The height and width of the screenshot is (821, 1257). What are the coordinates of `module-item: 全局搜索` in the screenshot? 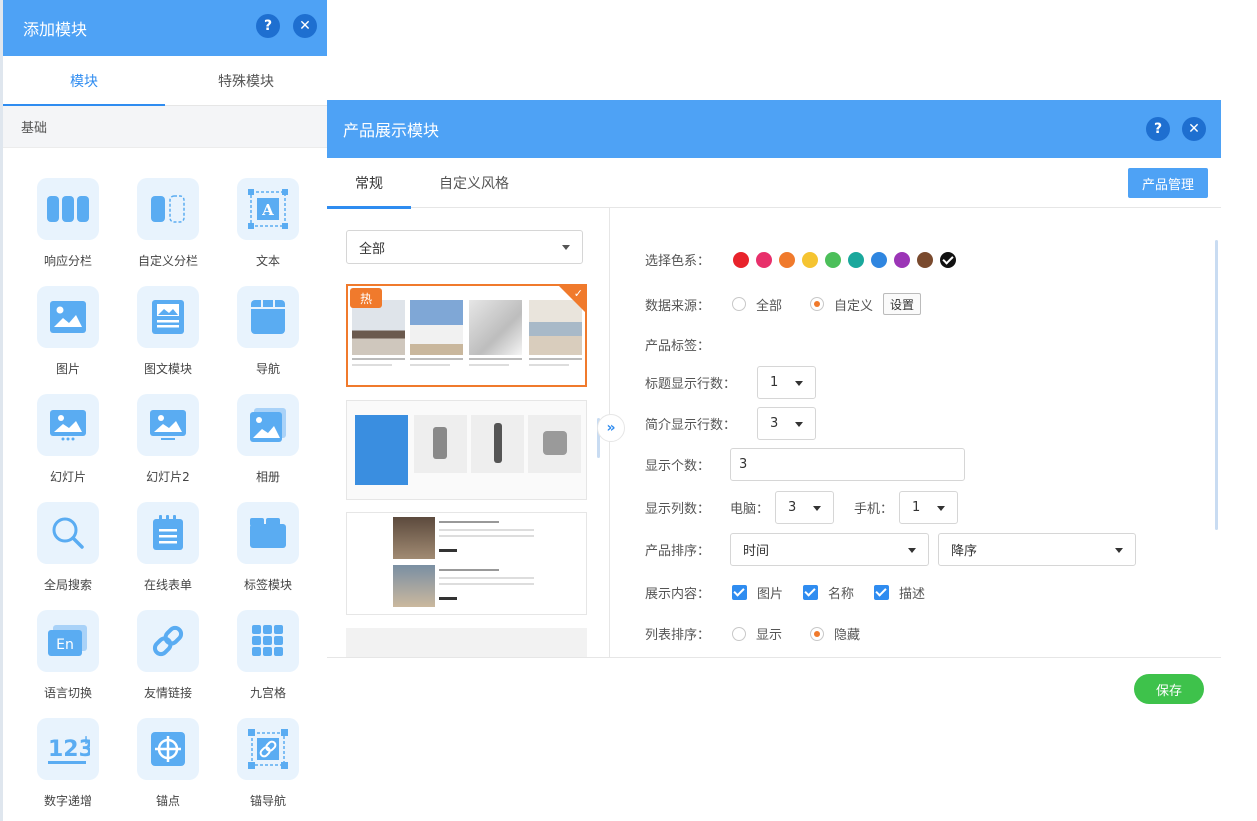 It's located at (68, 556).